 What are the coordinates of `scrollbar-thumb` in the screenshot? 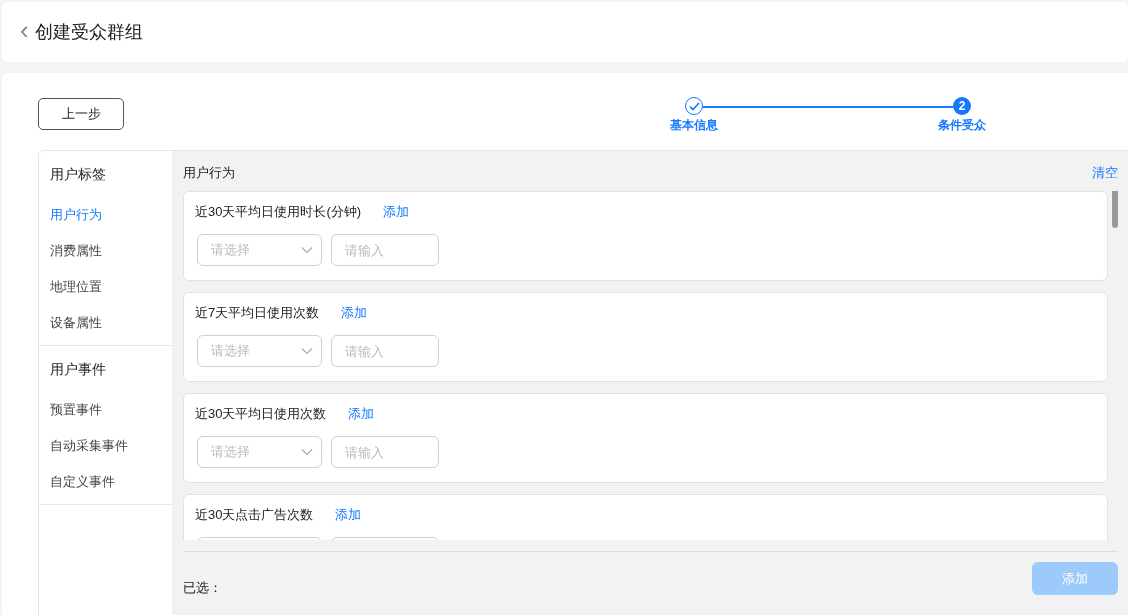 It's located at (1115, 209).